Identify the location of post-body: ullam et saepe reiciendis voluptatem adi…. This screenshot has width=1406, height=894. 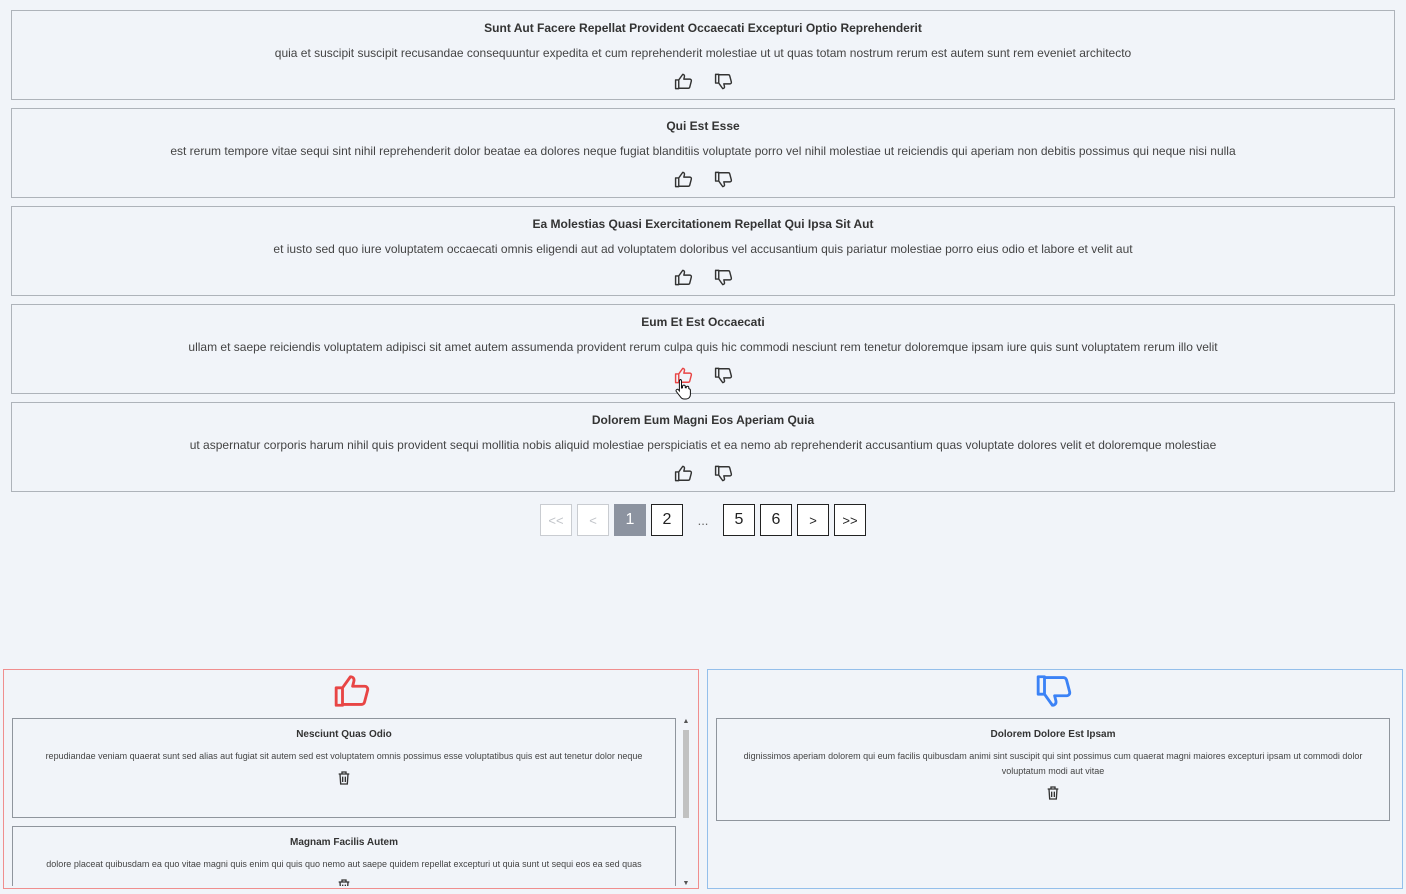
(703, 347).